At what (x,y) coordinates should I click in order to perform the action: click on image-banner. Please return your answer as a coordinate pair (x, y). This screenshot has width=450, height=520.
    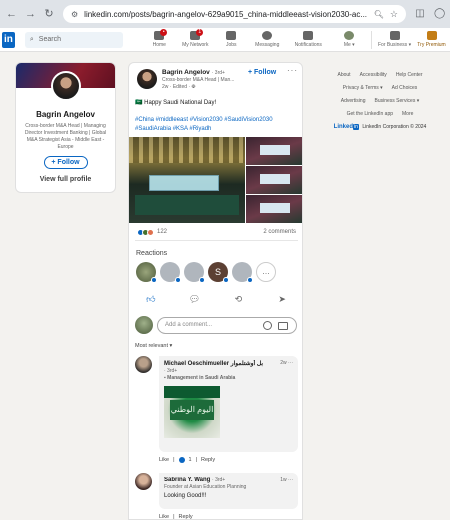
    Looking at the image, I should click on (192, 392).